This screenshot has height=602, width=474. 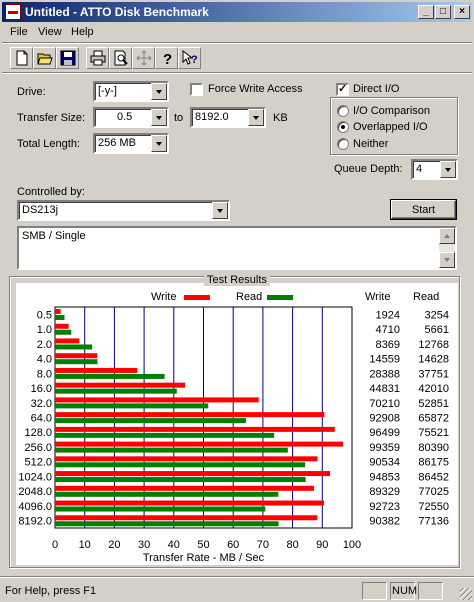 What do you see at coordinates (322, 545) in the screenshot?
I see `x-tick-label: 90` at bounding box center [322, 545].